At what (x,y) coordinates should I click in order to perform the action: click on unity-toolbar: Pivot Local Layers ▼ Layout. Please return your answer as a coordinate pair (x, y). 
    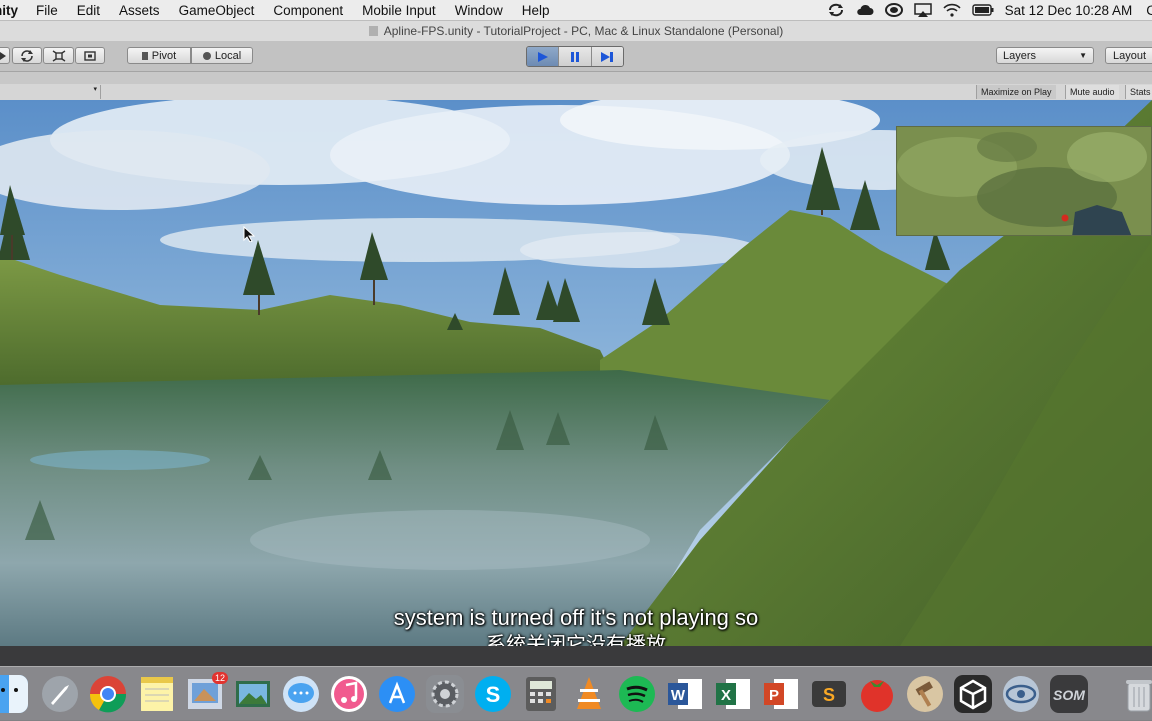
    Looking at the image, I should click on (576, 56).